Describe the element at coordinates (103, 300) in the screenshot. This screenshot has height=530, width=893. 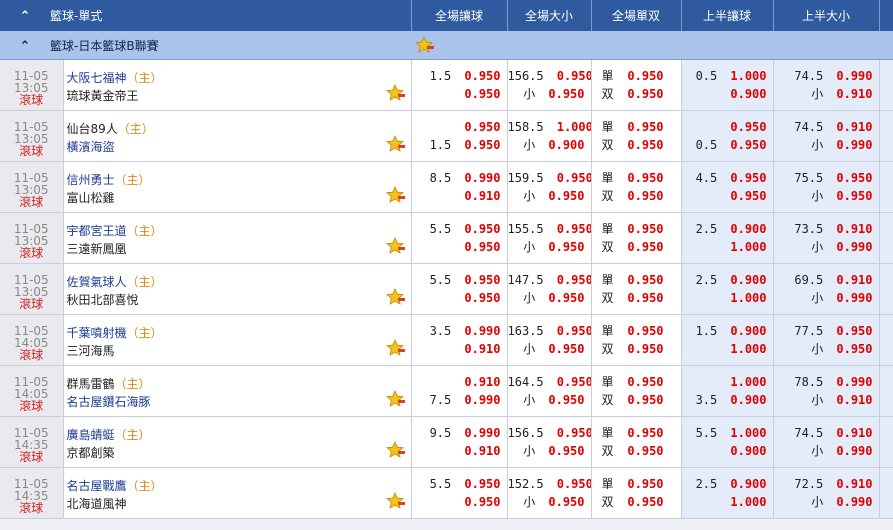
I see `team2-name: 秋田北部喜悅` at that location.